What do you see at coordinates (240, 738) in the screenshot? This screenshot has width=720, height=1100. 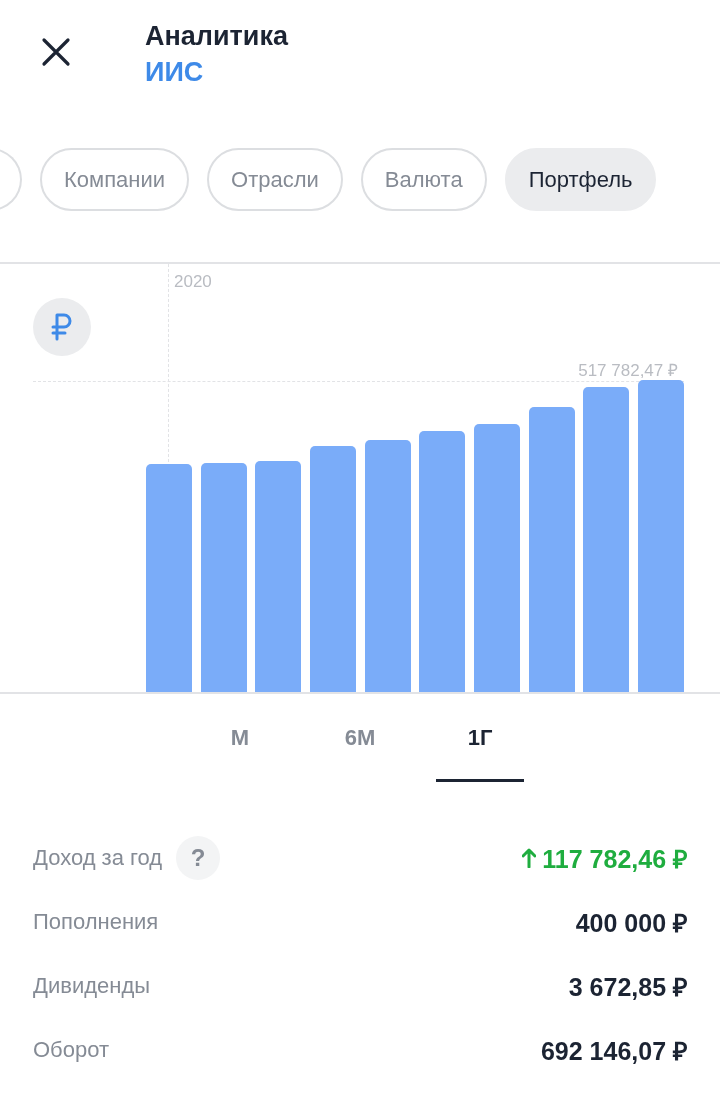 I see `period-tab: М` at bounding box center [240, 738].